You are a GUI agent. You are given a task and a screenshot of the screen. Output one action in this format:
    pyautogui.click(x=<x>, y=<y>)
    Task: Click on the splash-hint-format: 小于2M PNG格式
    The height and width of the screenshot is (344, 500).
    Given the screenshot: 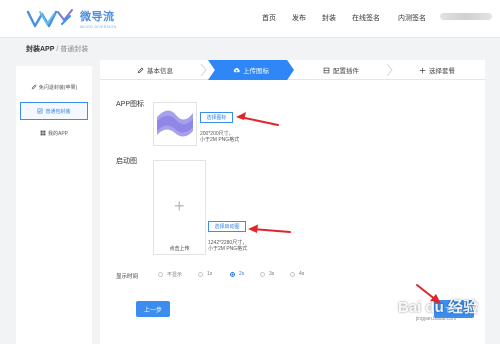 What is the action you would take?
    pyautogui.click(x=228, y=249)
    